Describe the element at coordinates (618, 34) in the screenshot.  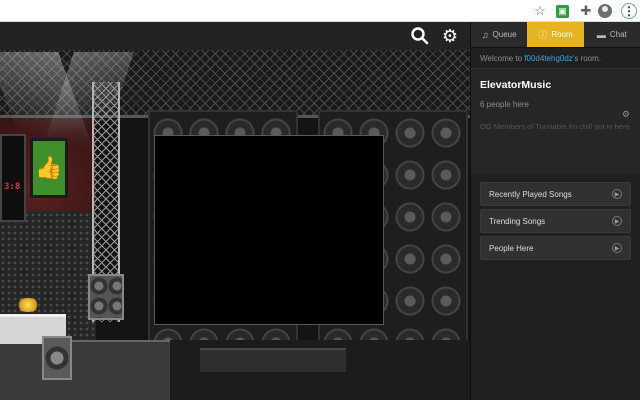
I see `tab-label: Chat` at that location.